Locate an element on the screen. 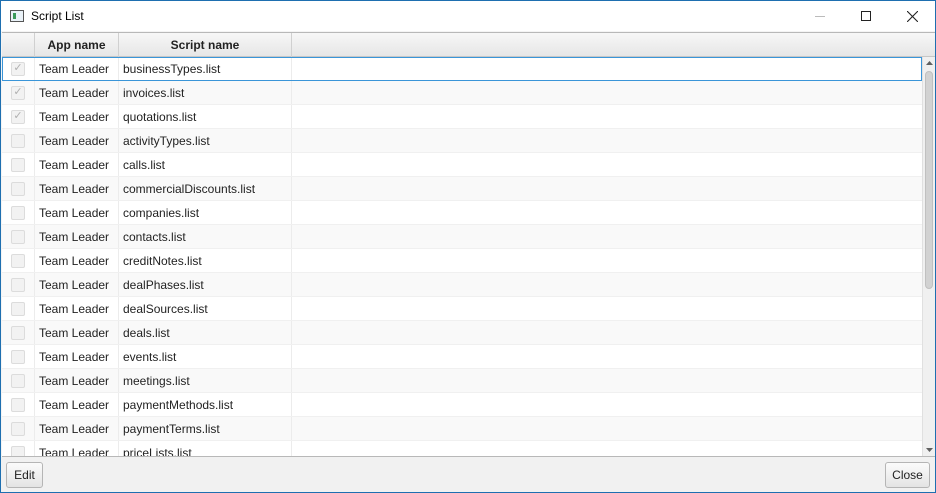  table-row: Team Leader activityTypes.list is located at coordinates (462, 141).